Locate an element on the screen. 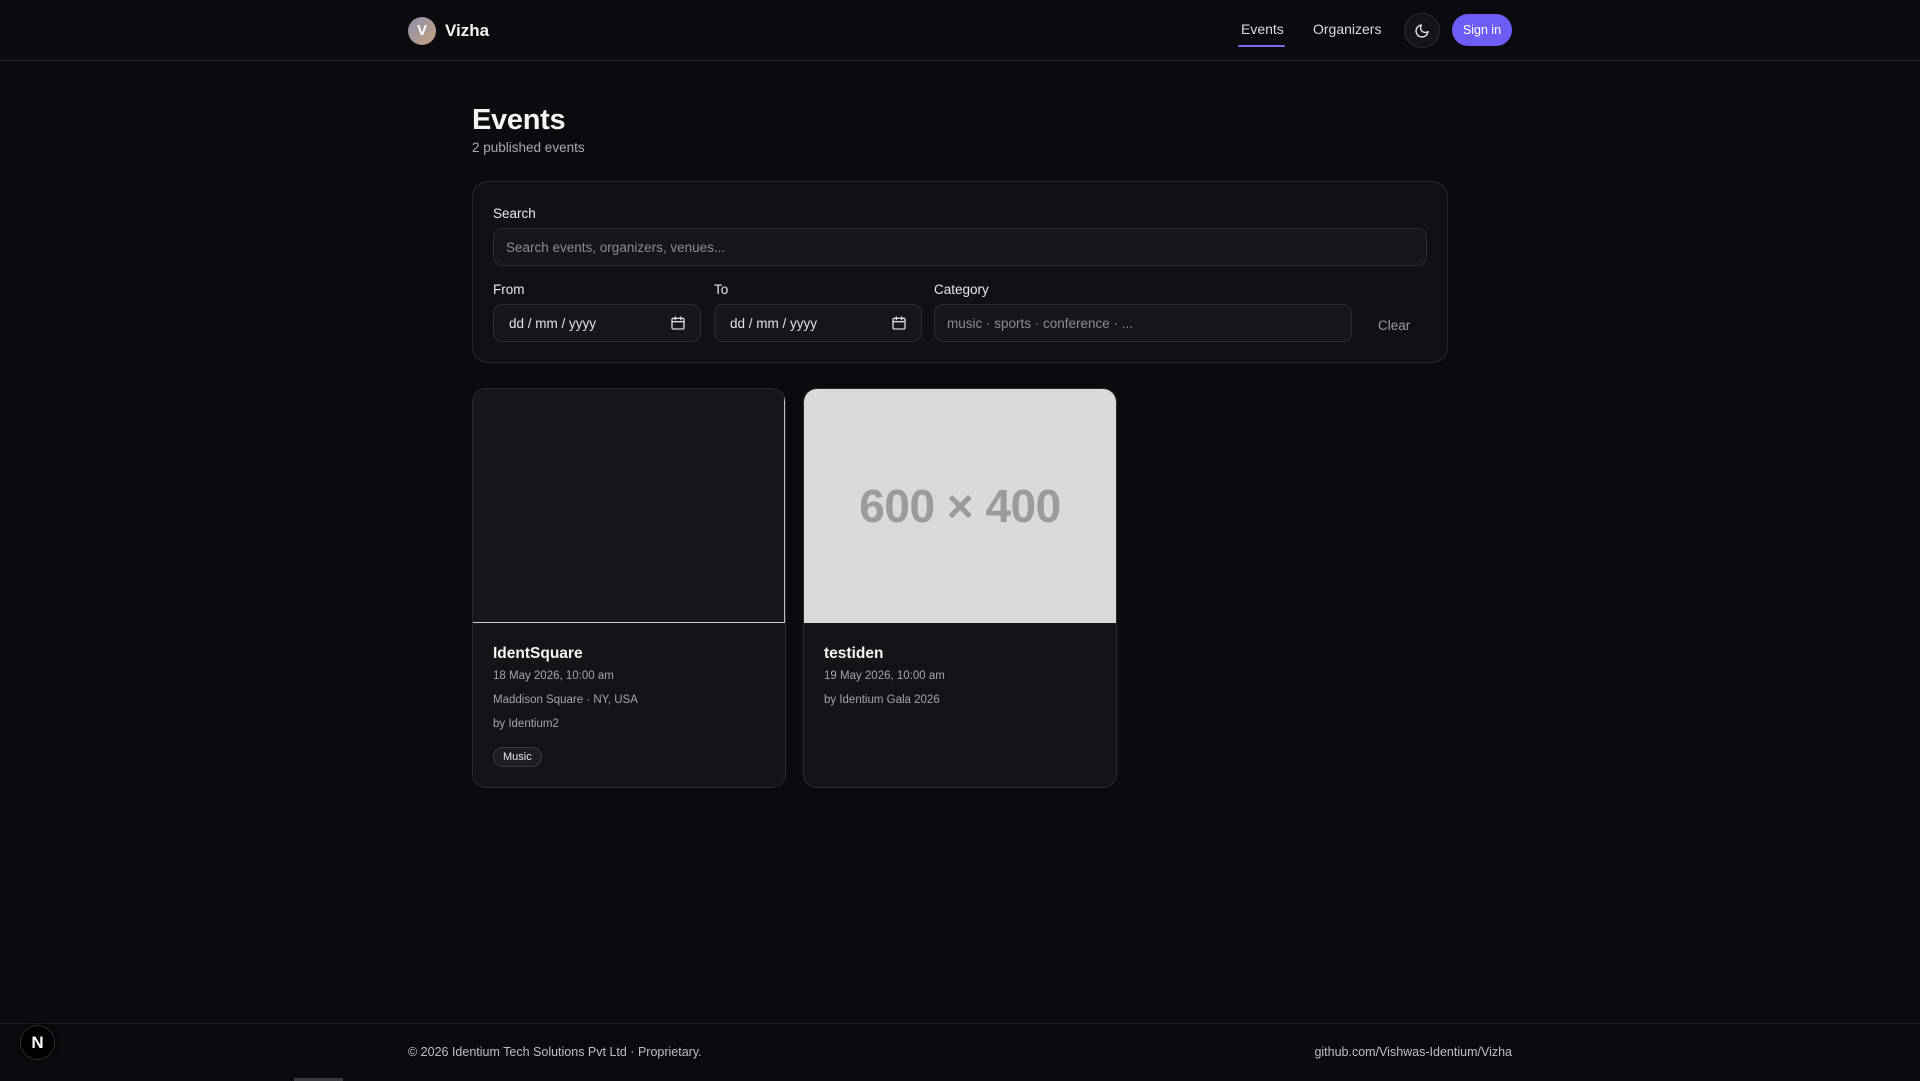 This screenshot has width=1920, height=1081. sign-in-button: Sign in is located at coordinates (1482, 30).